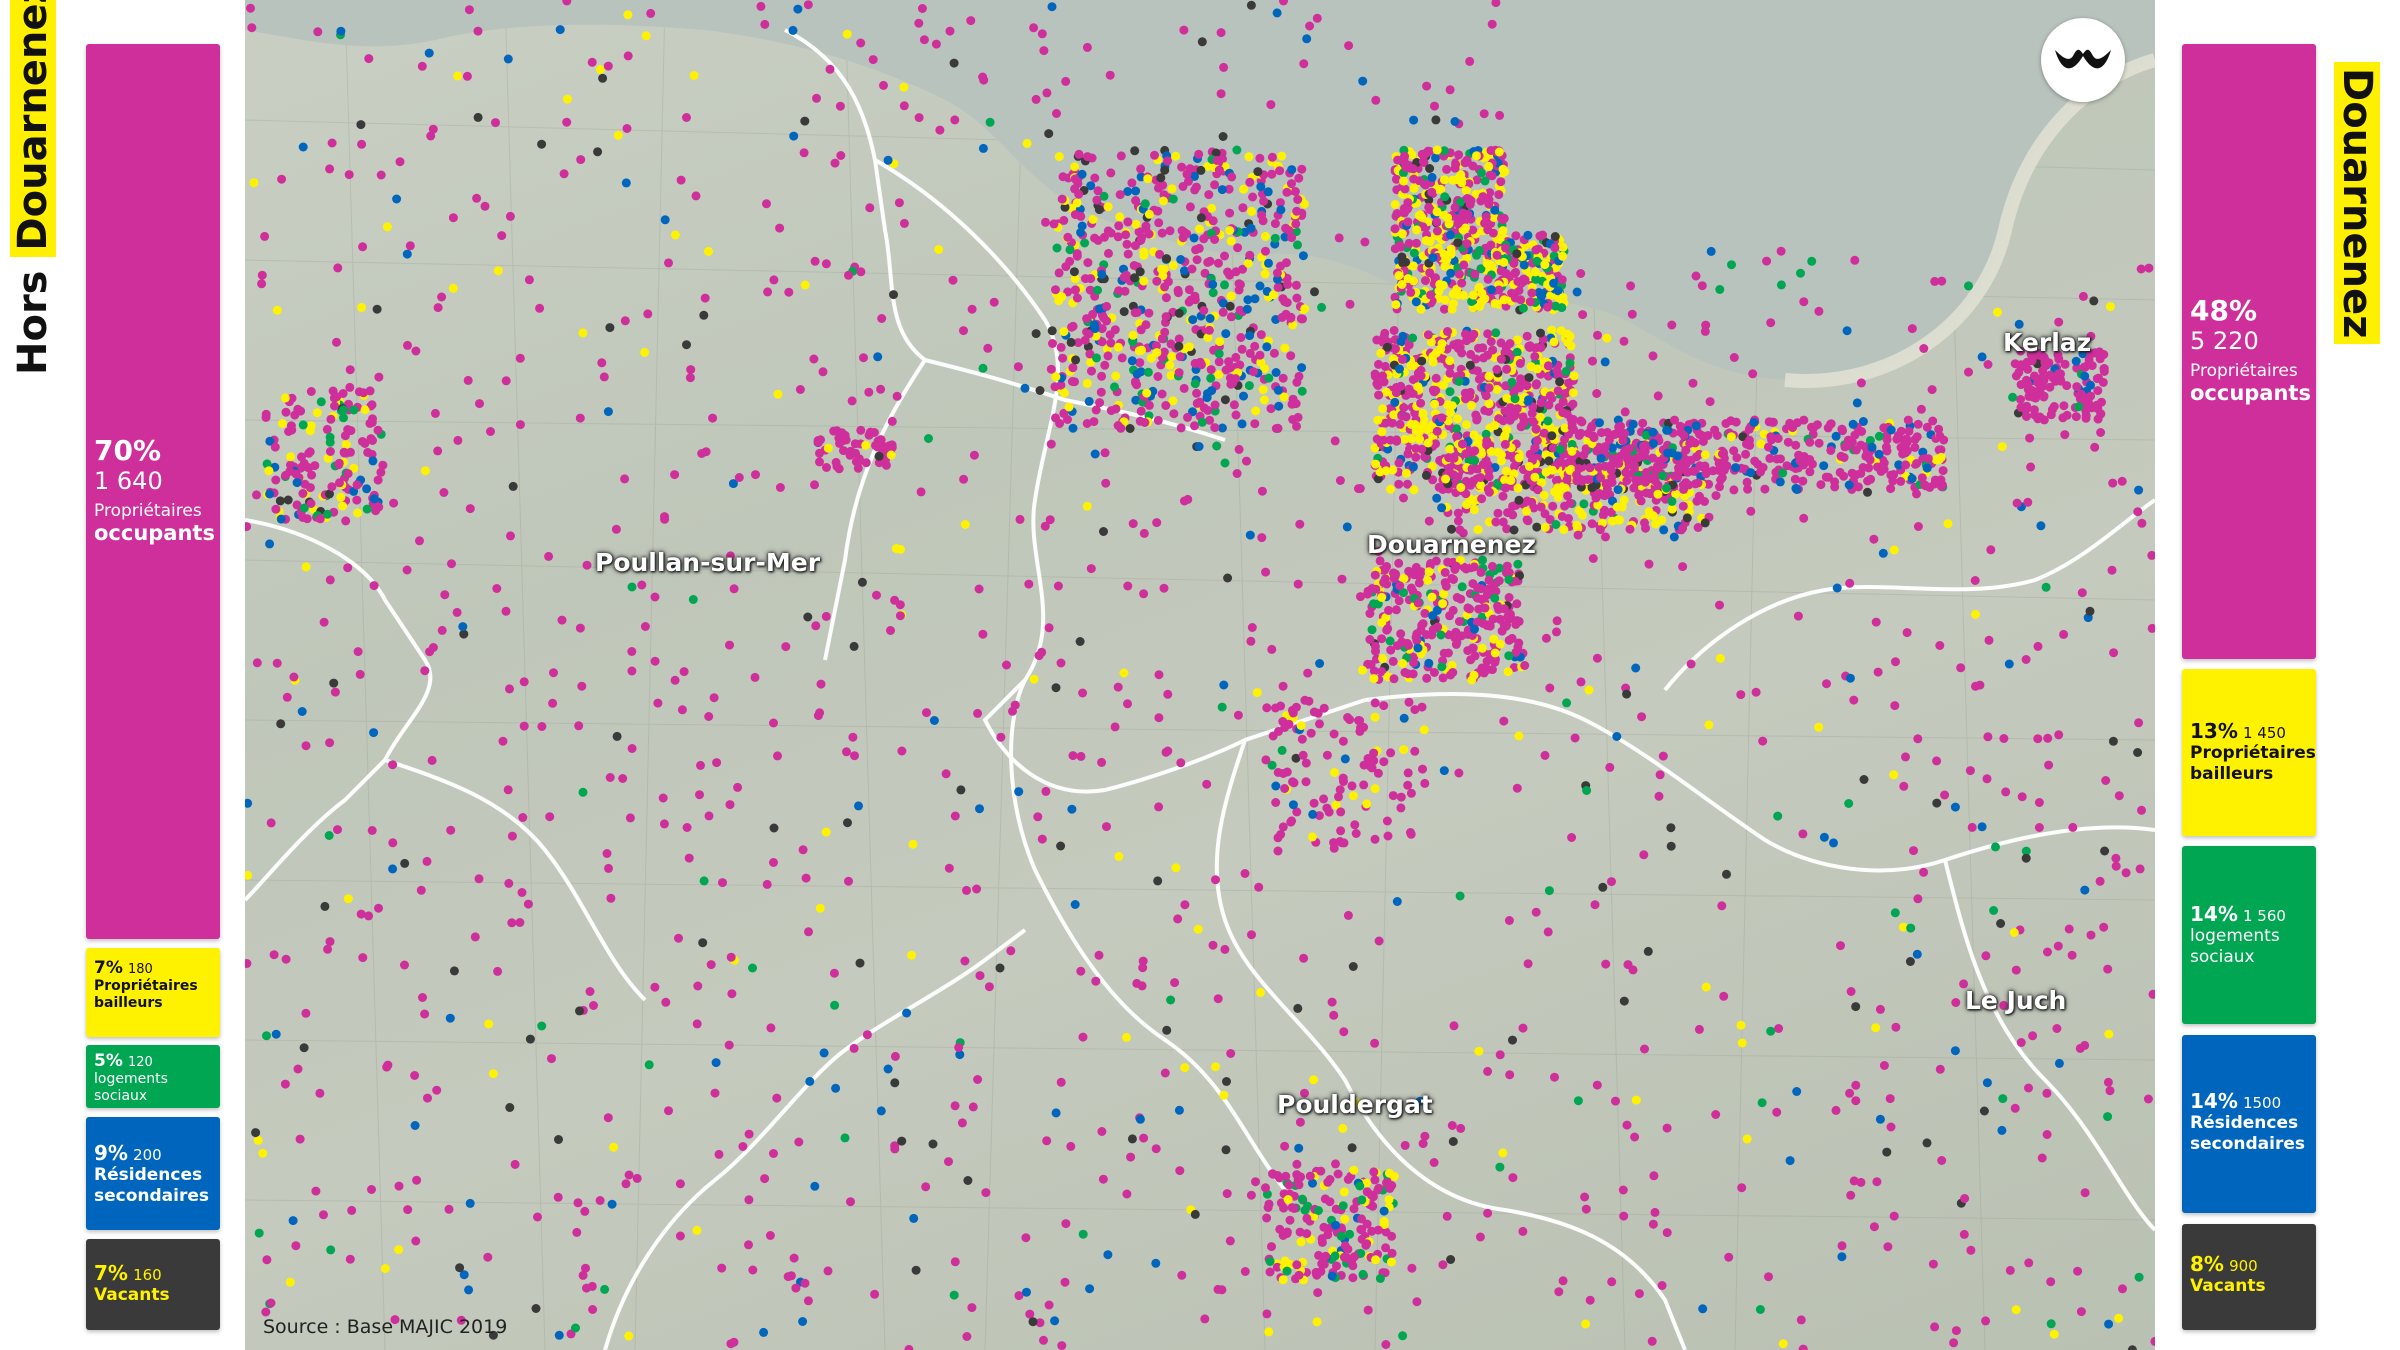  What do you see at coordinates (2235, 936) in the screenshot?
I see `label: logements` at bounding box center [2235, 936].